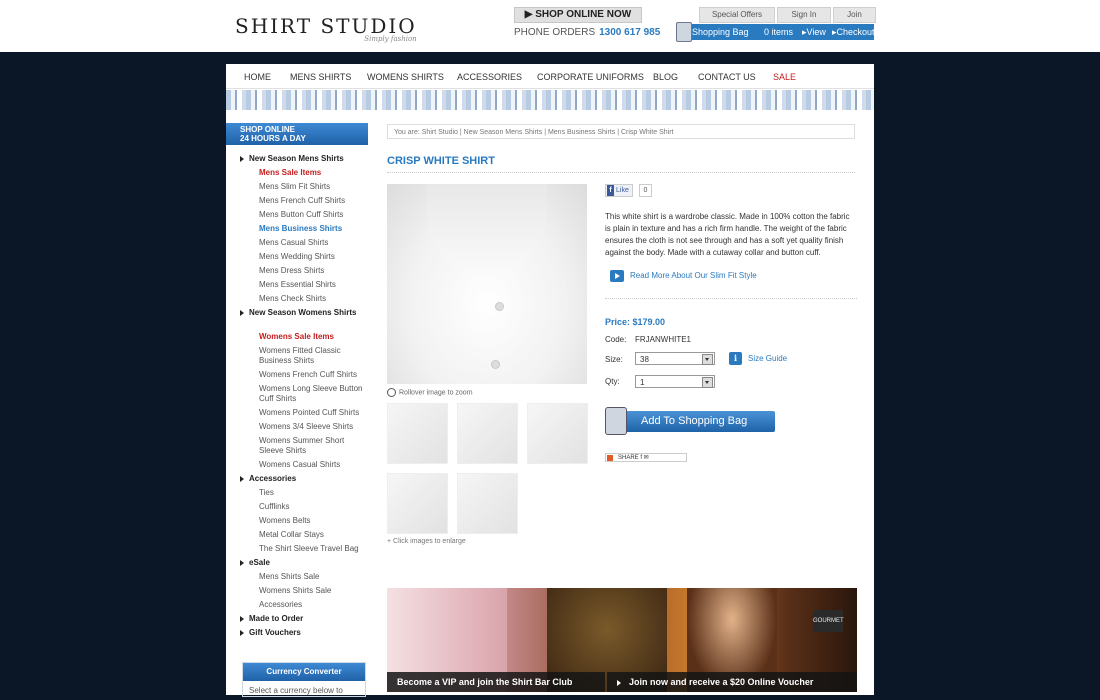 This screenshot has width=1100, height=700. What do you see at coordinates (268, 478) in the screenshot?
I see `sidebar-category: Accessories` at bounding box center [268, 478].